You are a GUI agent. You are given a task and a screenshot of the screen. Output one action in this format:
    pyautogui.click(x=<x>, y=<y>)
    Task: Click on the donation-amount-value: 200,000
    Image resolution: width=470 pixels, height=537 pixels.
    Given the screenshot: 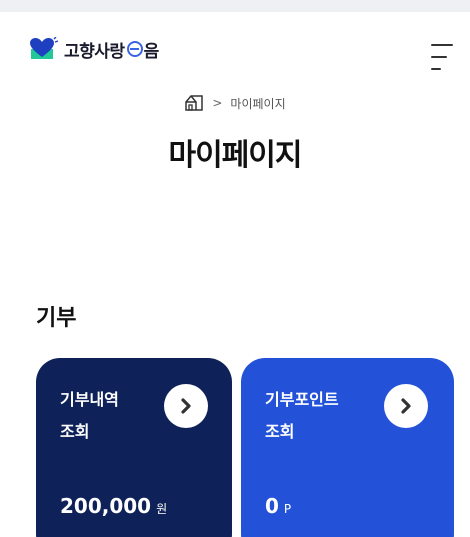 What is the action you would take?
    pyautogui.click(x=106, y=506)
    